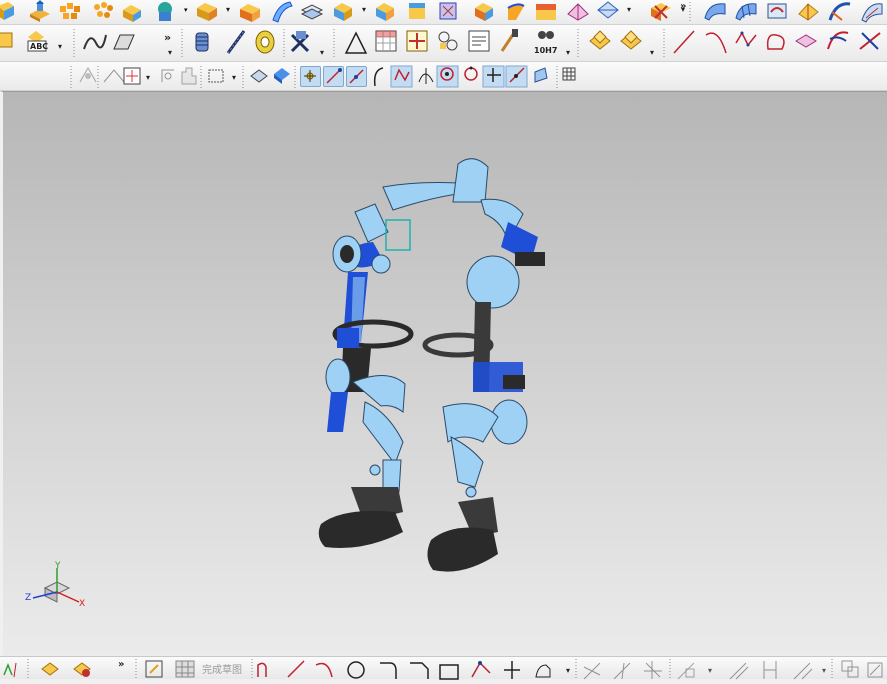 The width and height of the screenshot is (887, 684). I want to click on rotate-icon, so click(167, 75).